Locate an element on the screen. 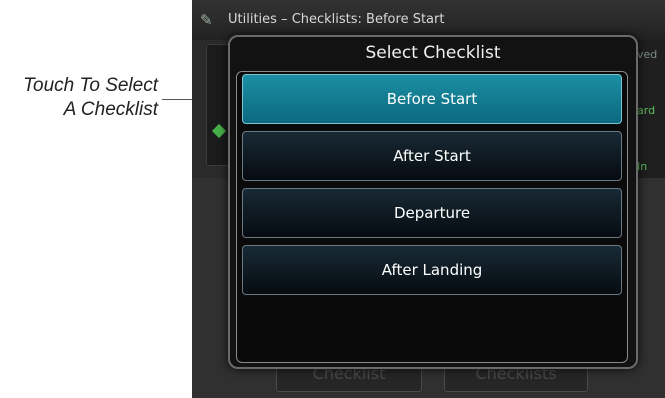 Image resolution: width=665 pixels, height=398 pixels. checklist-item-departure: Departure is located at coordinates (432, 213).